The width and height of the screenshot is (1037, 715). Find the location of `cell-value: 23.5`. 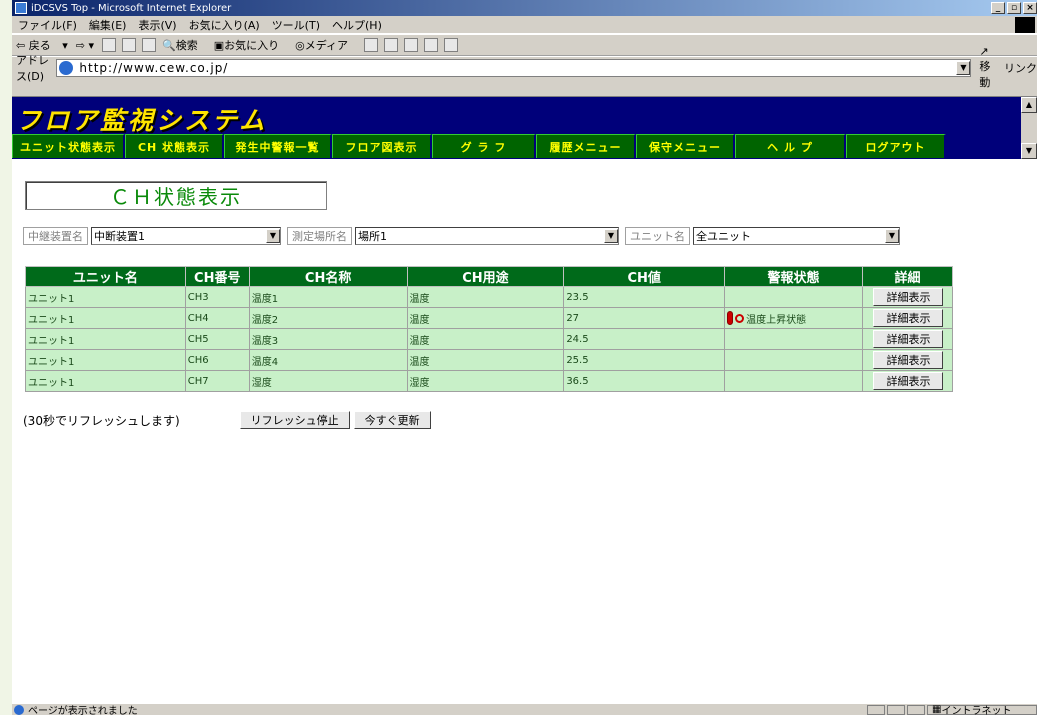

cell-value: 23.5 is located at coordinates (644, 297).